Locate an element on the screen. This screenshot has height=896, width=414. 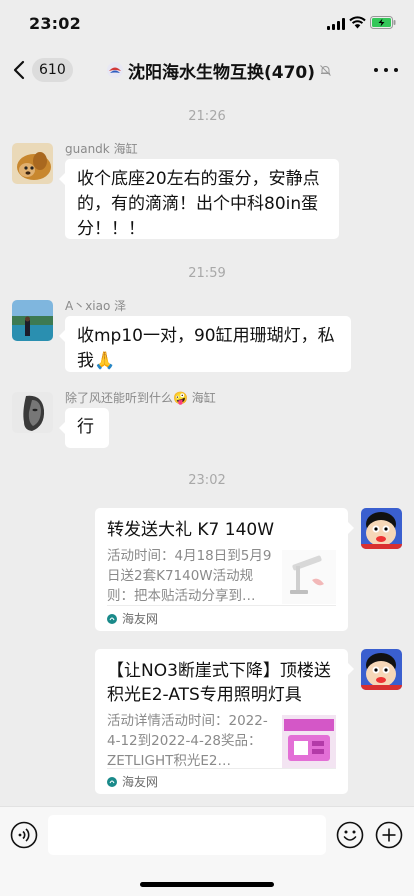
message-bubble: 收mp10一对，90缸用珊瑚灯，私我🙏 is located at coordinates (205, 344).